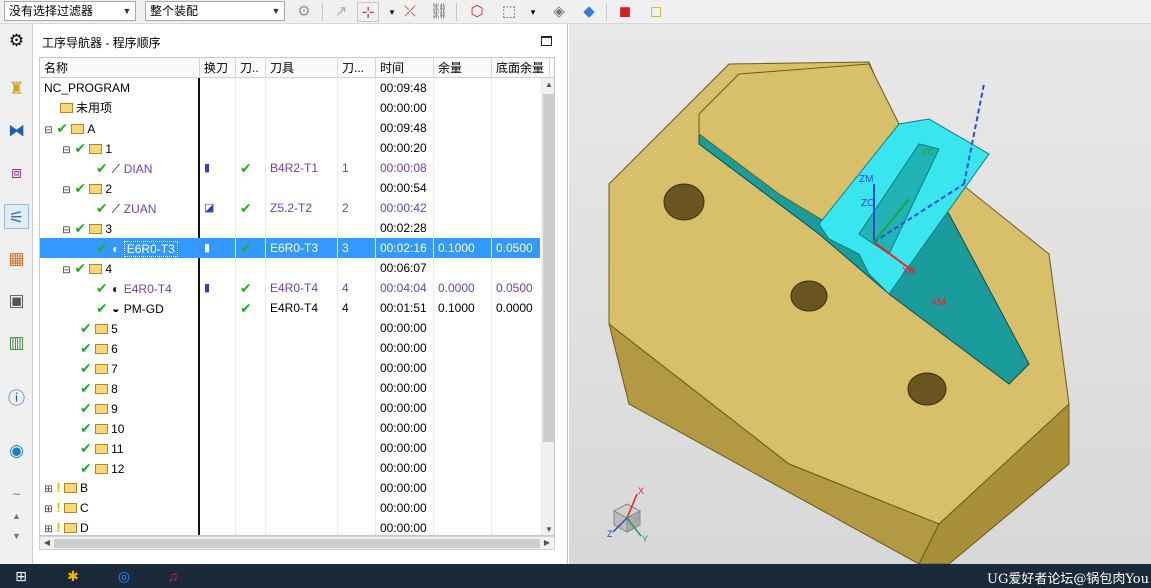  What do you see at coordinates (291, 488) in the screenshot?
I see `table-row: ⊞ ! B 00:00:00` at bounding box center [291, 488].